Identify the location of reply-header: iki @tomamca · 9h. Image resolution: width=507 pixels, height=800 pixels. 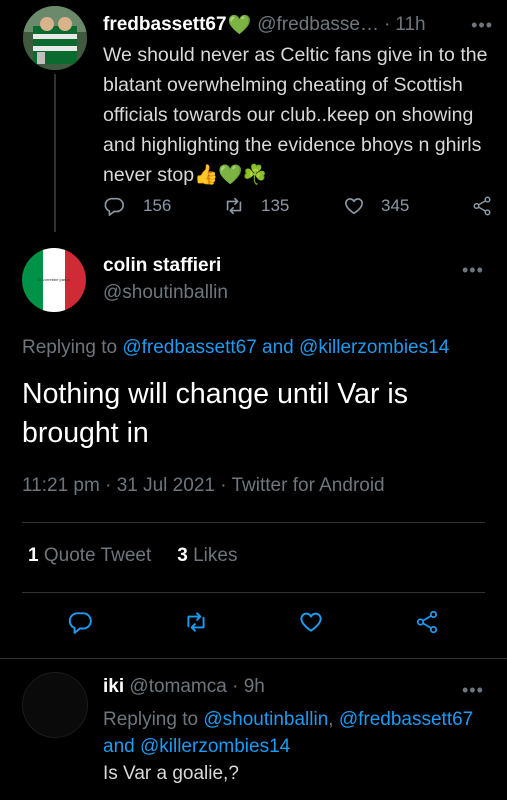
(184, 687).